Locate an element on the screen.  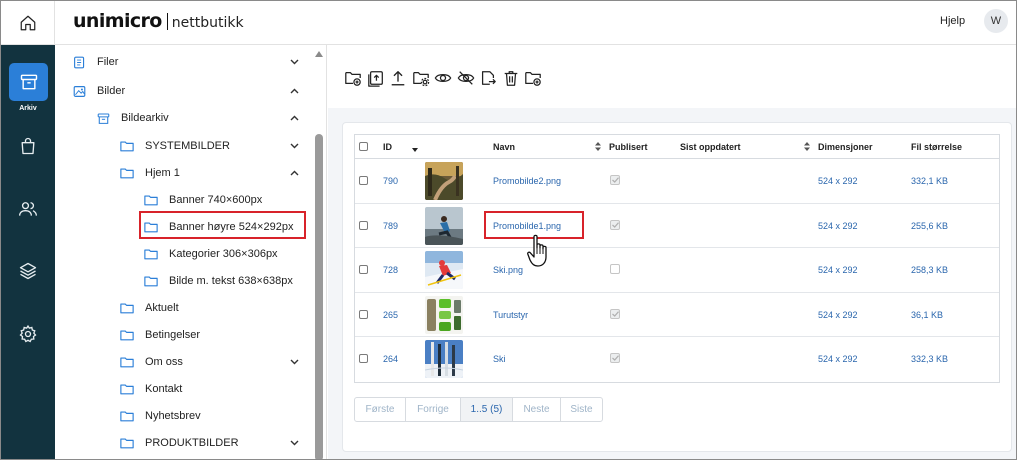
col-filesize: Fil størrelse is located at coordinates (936, 147).